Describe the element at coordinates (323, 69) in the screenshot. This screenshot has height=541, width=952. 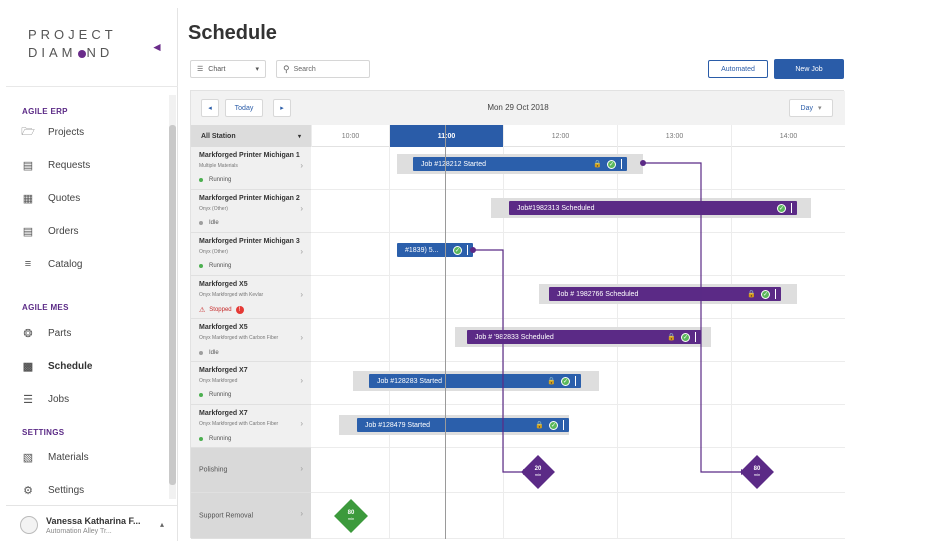
I see `search-input: ⚲ Search` at that location.